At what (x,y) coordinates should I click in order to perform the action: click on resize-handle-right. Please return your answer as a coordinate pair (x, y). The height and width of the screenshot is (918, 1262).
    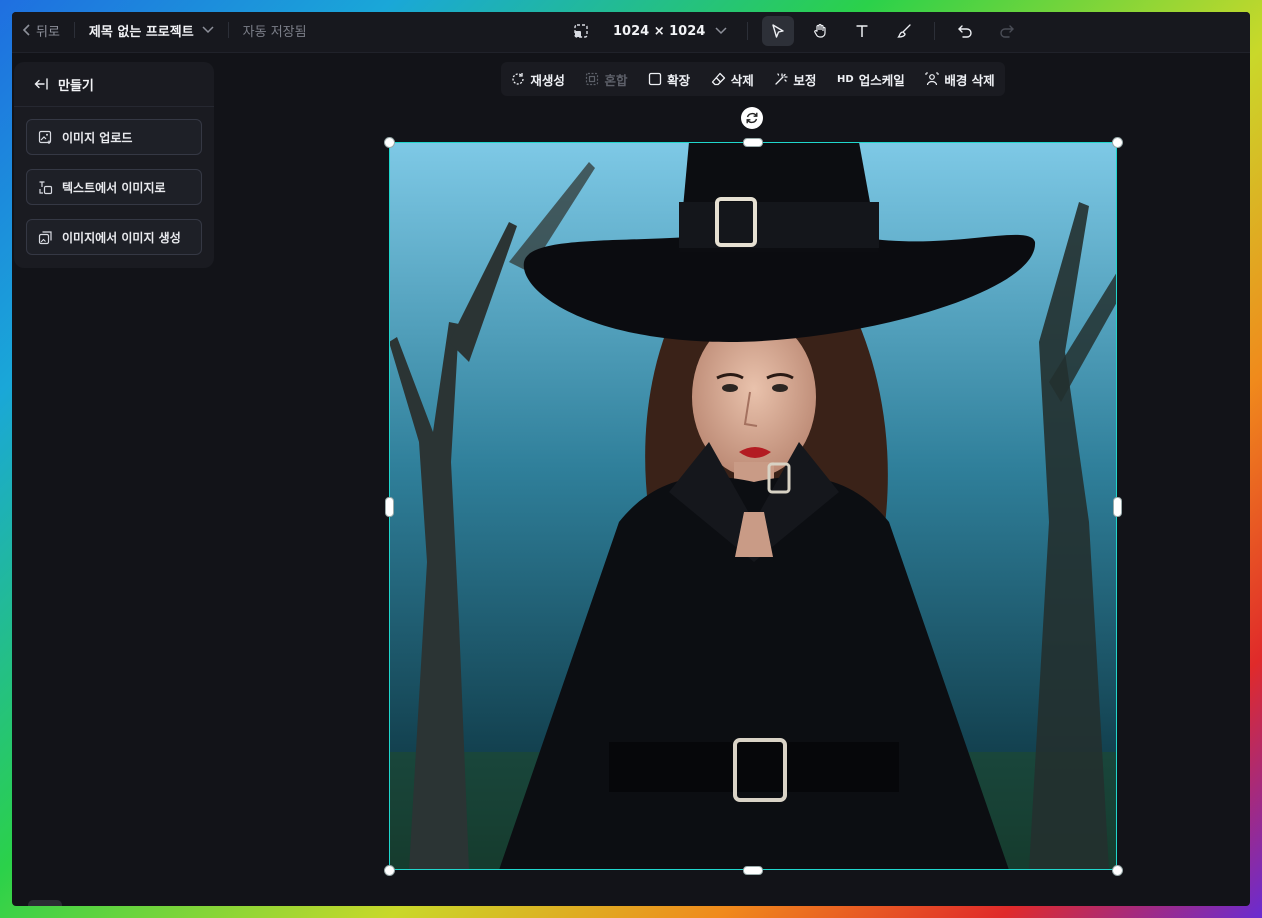
    Looking at the image, I should click on (1117, 507).